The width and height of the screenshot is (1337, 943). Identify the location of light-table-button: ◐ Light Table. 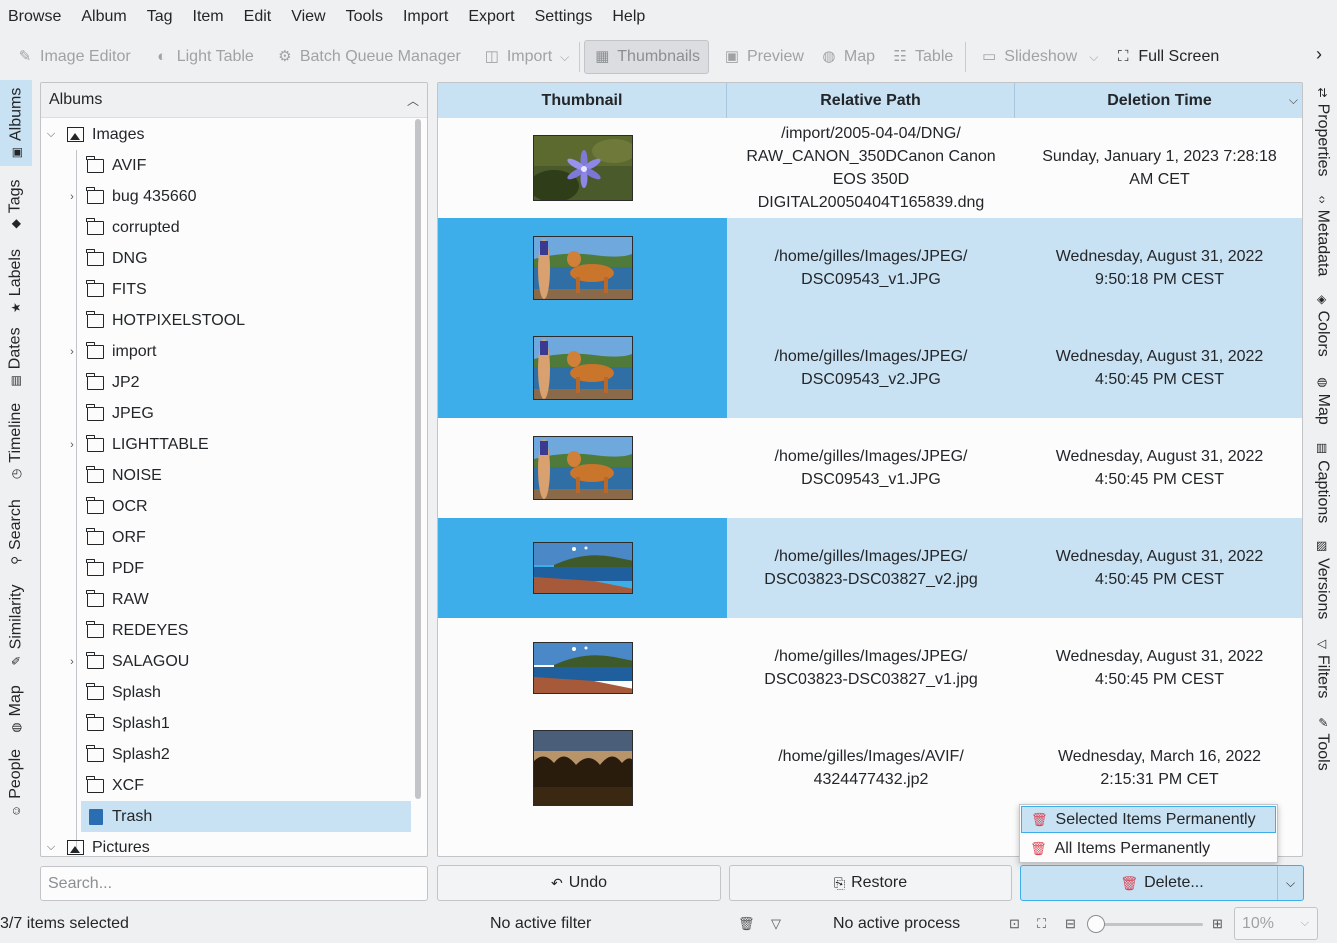
(200, 57).